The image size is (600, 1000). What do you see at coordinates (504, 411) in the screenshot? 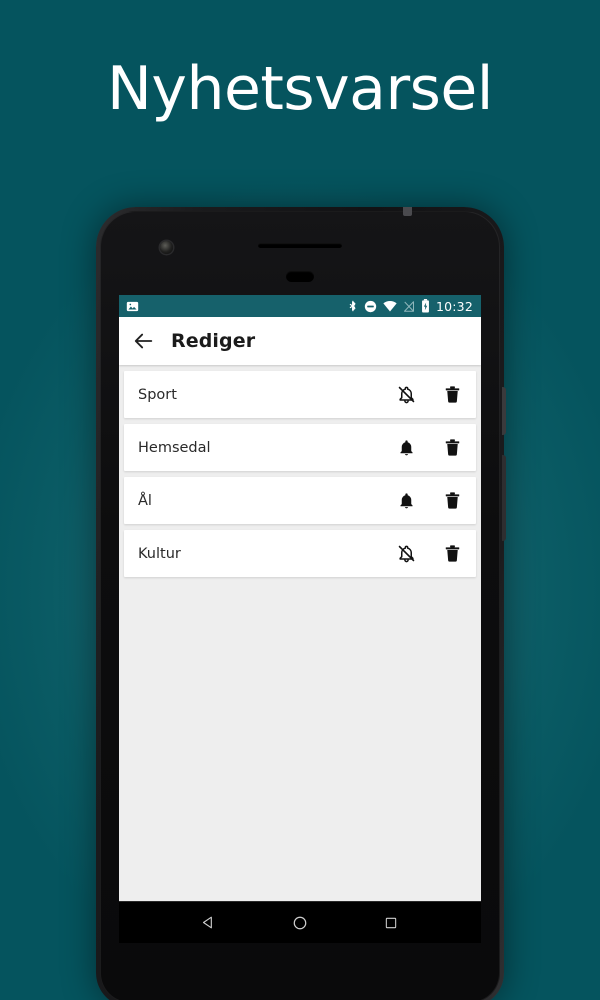
I see `power-button` at bounding box center [504, 411].